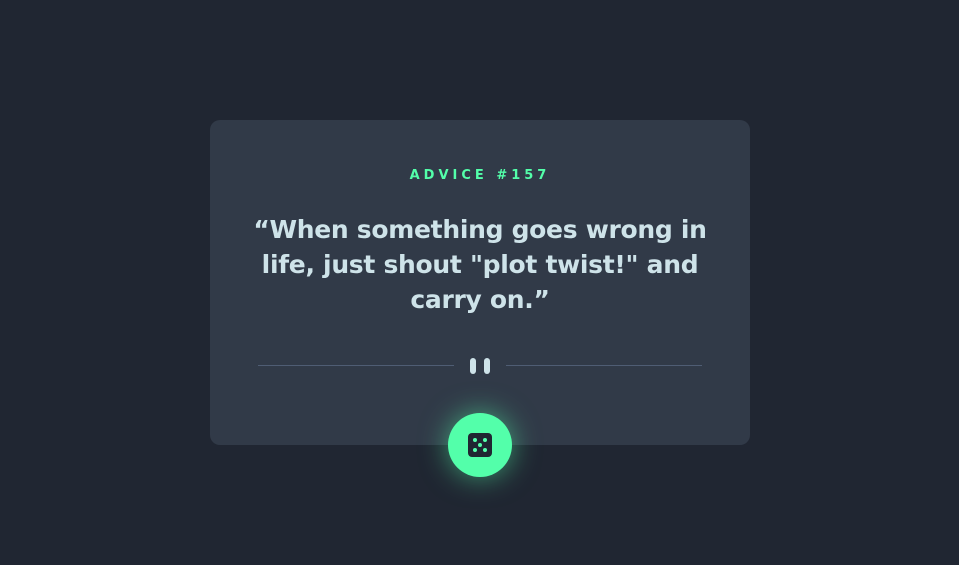 The image size is (959, 565). I want to click on advice-id-label: ADVICE #157, so click(480, 175).